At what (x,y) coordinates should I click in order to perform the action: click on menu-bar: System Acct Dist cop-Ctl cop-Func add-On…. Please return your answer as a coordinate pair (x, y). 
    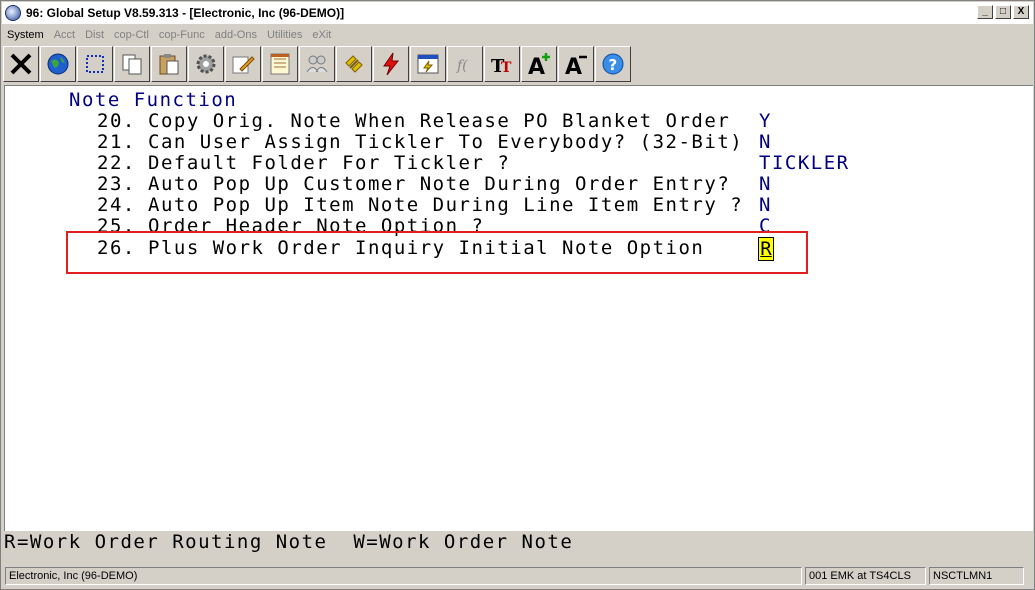
    Looking at the image, I should click on (517, 34).